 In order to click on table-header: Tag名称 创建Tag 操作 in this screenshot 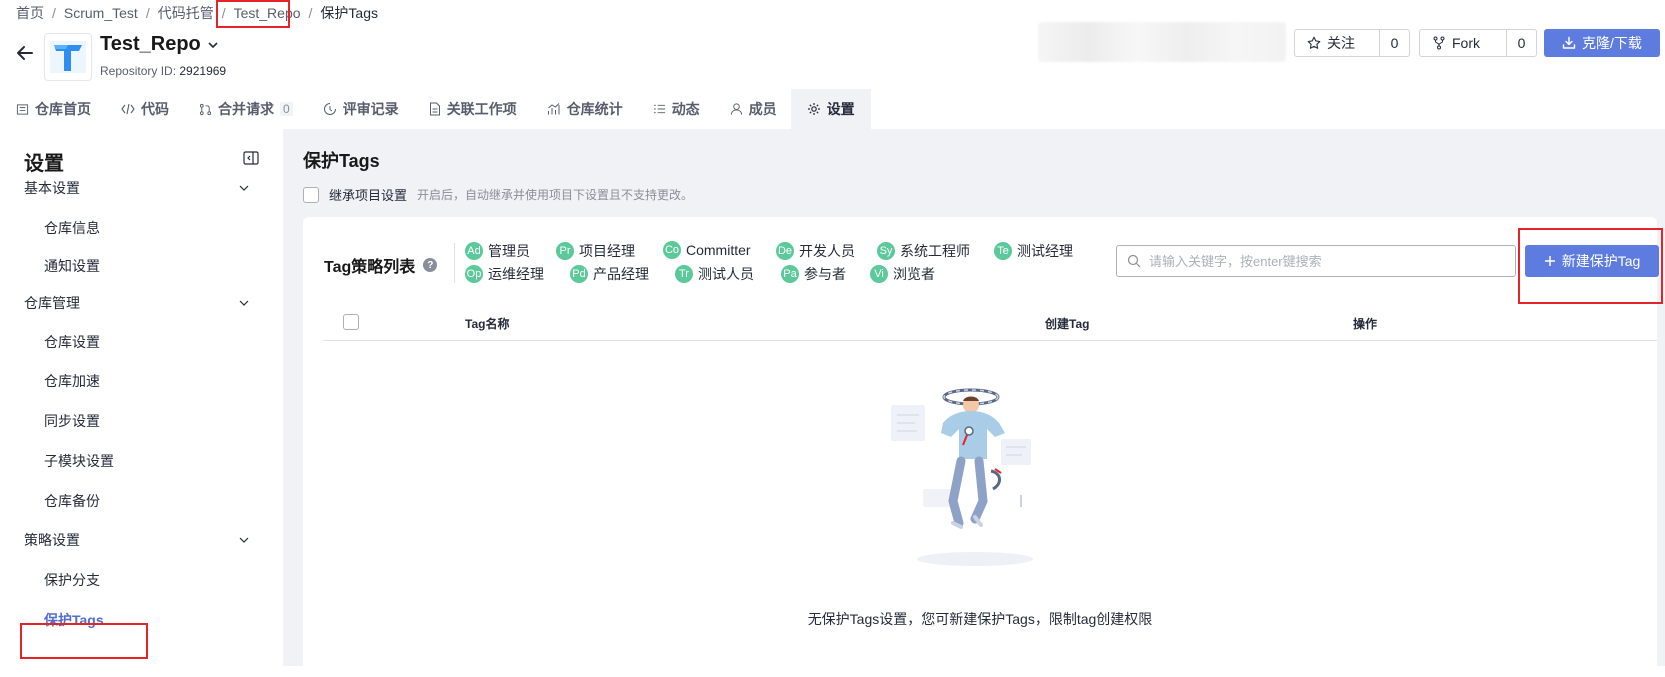, I will do `click(990, 322)`.